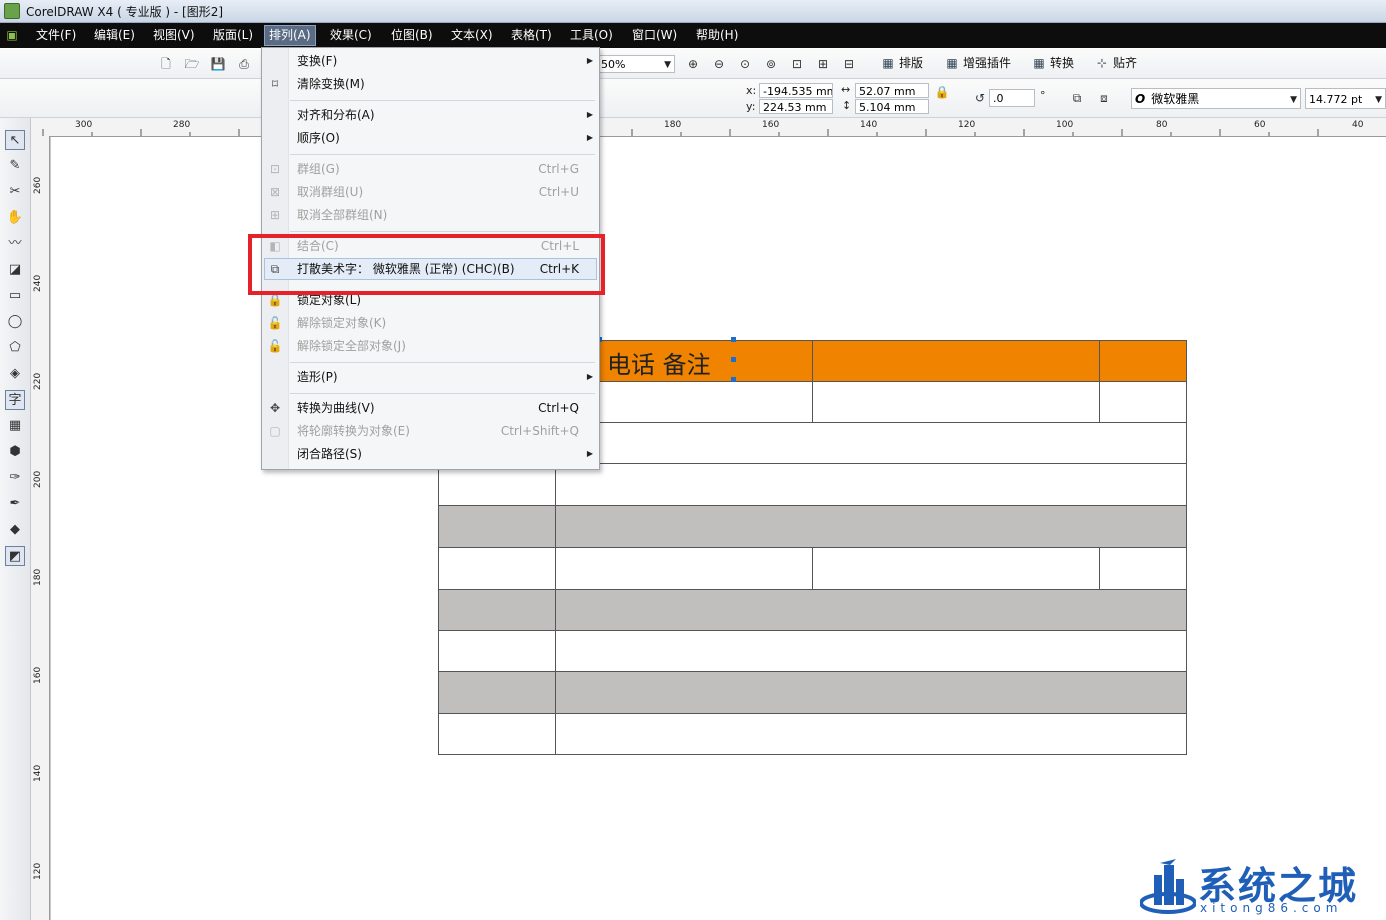 The height and width of the screenshot is (920, 1386). What do you see at coordinates (693, 64) in the screenshot?
I see `zoom-in-icon: ⊕` at bounding box center [693, 64].